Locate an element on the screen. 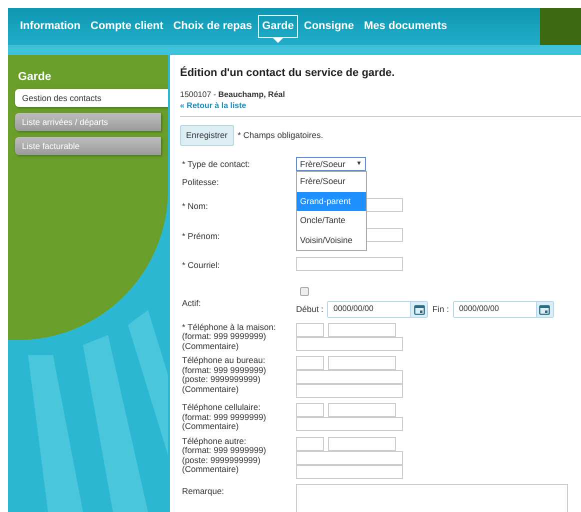  field-label: Remarque: is located at coordinates (203, 491).